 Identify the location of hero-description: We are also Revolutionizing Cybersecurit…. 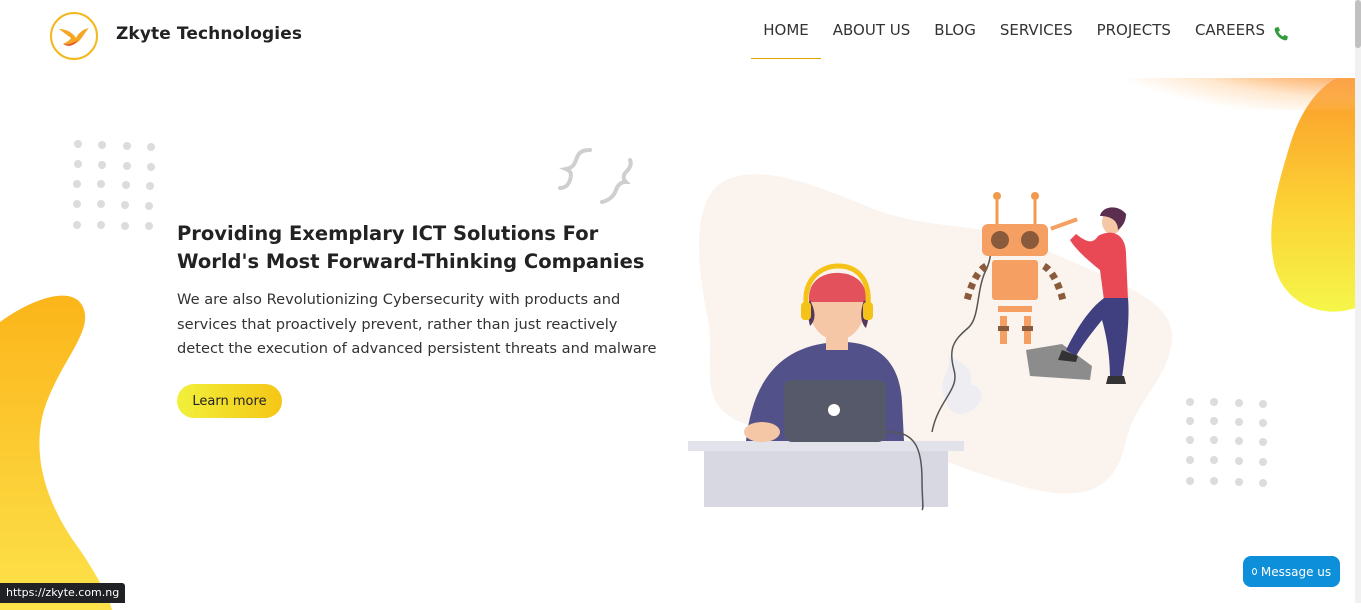
(417, 324).